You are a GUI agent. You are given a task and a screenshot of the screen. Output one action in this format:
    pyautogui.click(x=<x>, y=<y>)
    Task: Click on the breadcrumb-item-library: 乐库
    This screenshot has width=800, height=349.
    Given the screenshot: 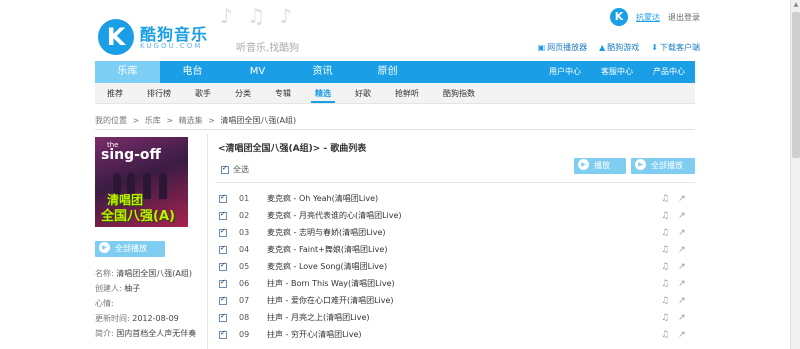 What is the action you would take?
    pyautogui.click(x=153, y=120)
    